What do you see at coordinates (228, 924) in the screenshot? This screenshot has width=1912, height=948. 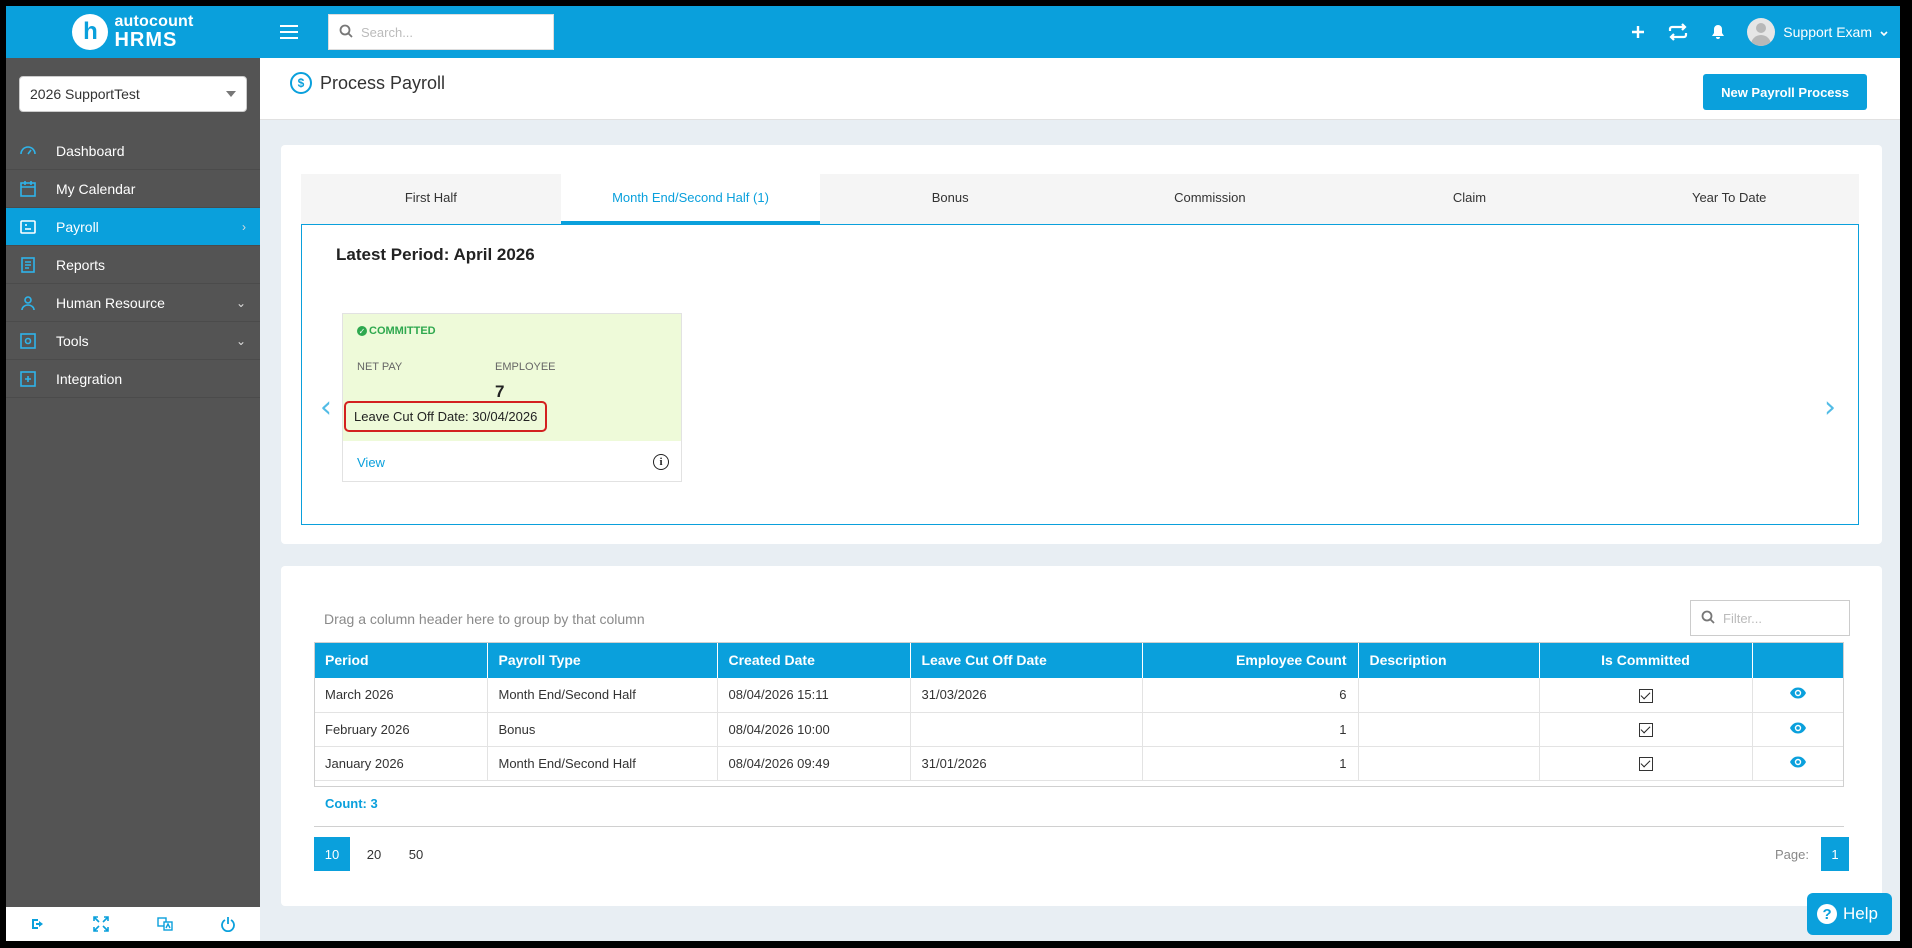 I see `power-icon` at bounding box center [228, 924].